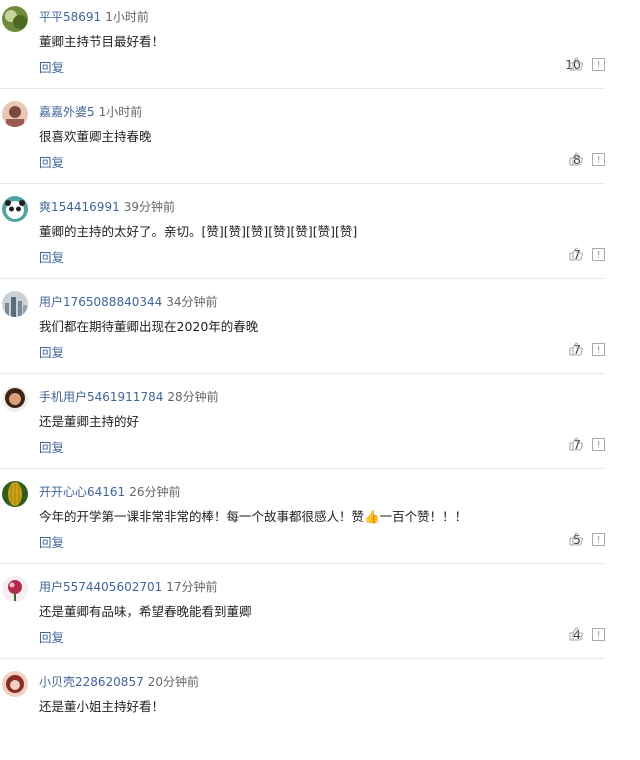 The width and height of the screenshot is (640, 760). What do you see at coordinates (192, 302) in the screenshot?
I see `comment-time: 34分钟前` at bounding box center [192, 302].